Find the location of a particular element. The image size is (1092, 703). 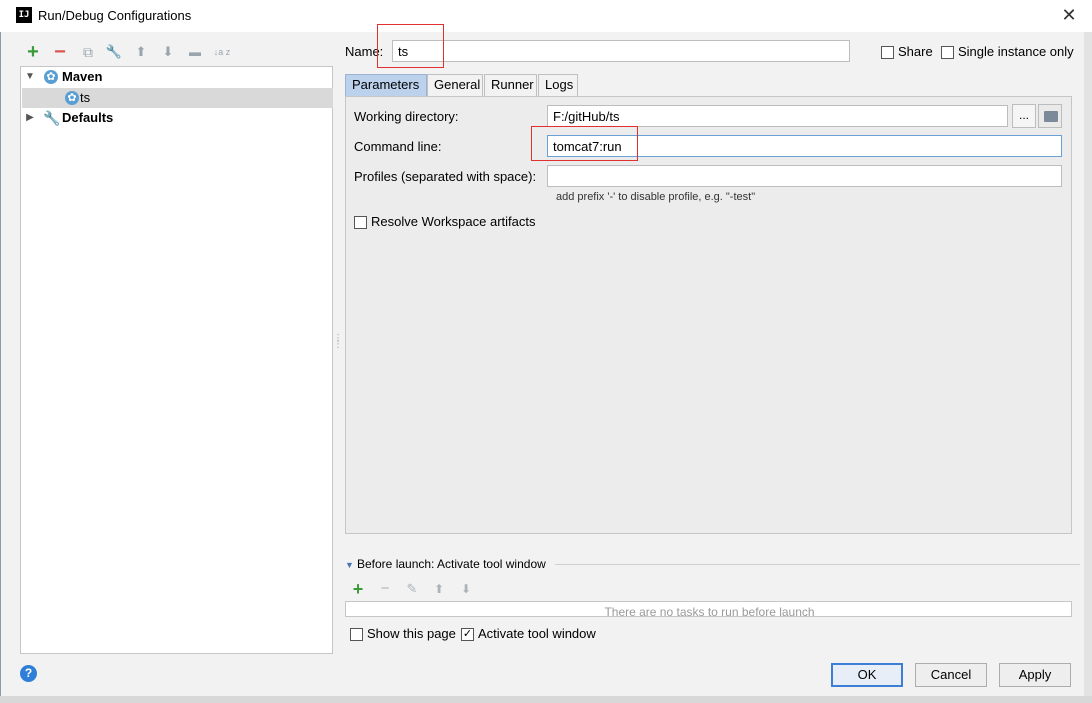

chevron-right-icon: ▶ is located at coordinates (30, 118).